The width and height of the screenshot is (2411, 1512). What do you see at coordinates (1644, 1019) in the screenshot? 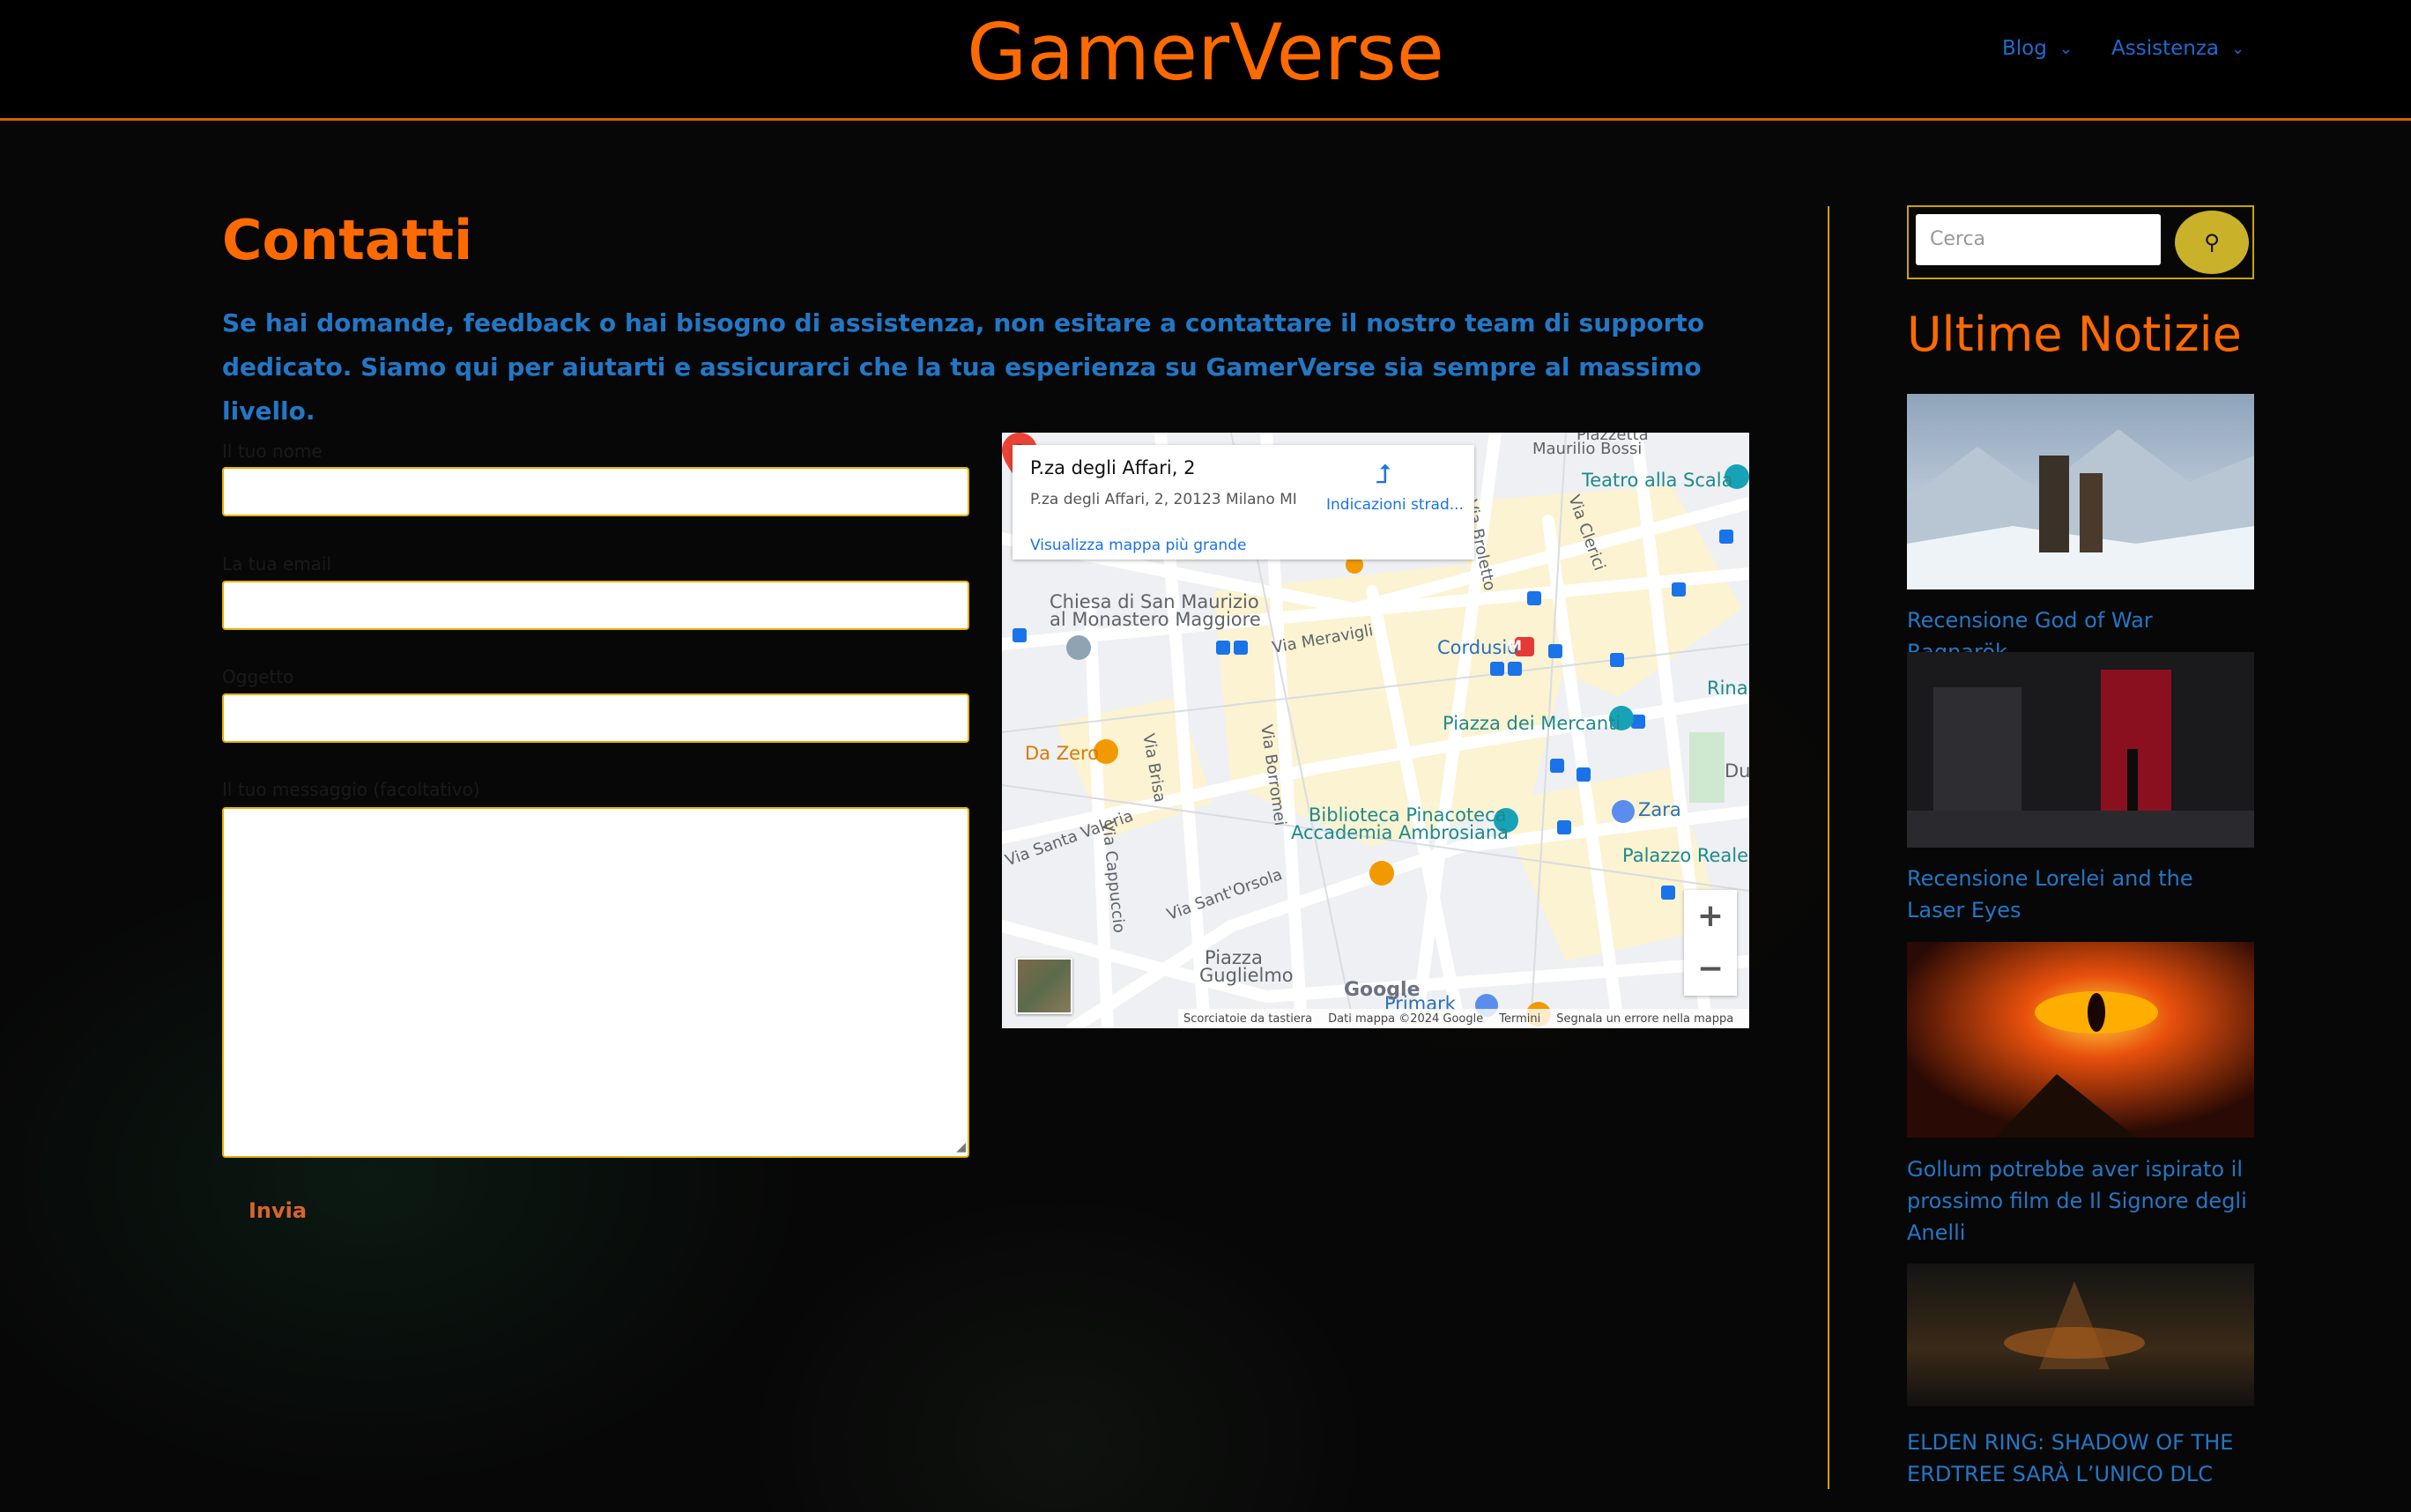
I see `report-error-link: Segnala un errore nella mappa` at bounding box center [1644, 1019].